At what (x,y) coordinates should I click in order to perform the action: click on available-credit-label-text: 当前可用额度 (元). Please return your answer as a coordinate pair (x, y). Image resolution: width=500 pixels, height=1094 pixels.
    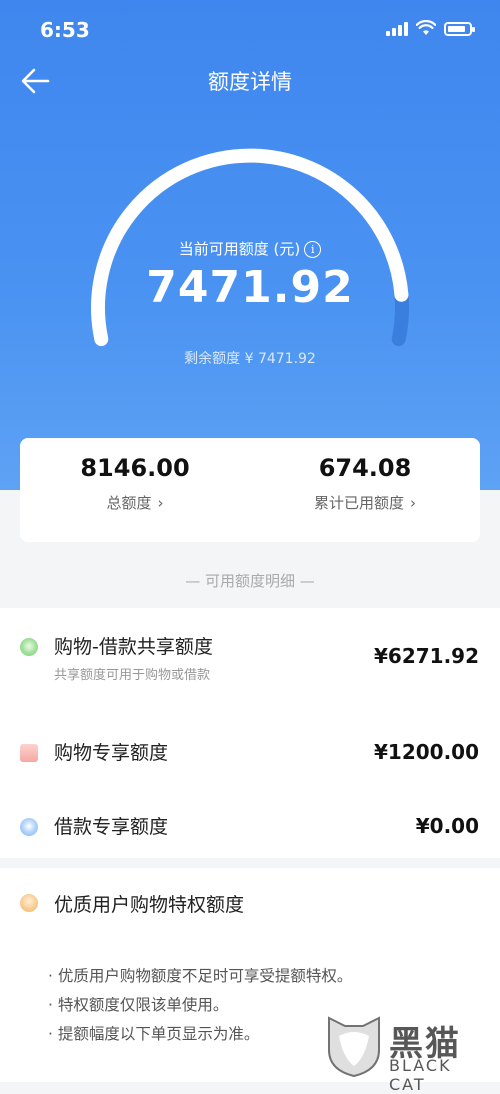
    Looking at the image, I should click on (239, 249).